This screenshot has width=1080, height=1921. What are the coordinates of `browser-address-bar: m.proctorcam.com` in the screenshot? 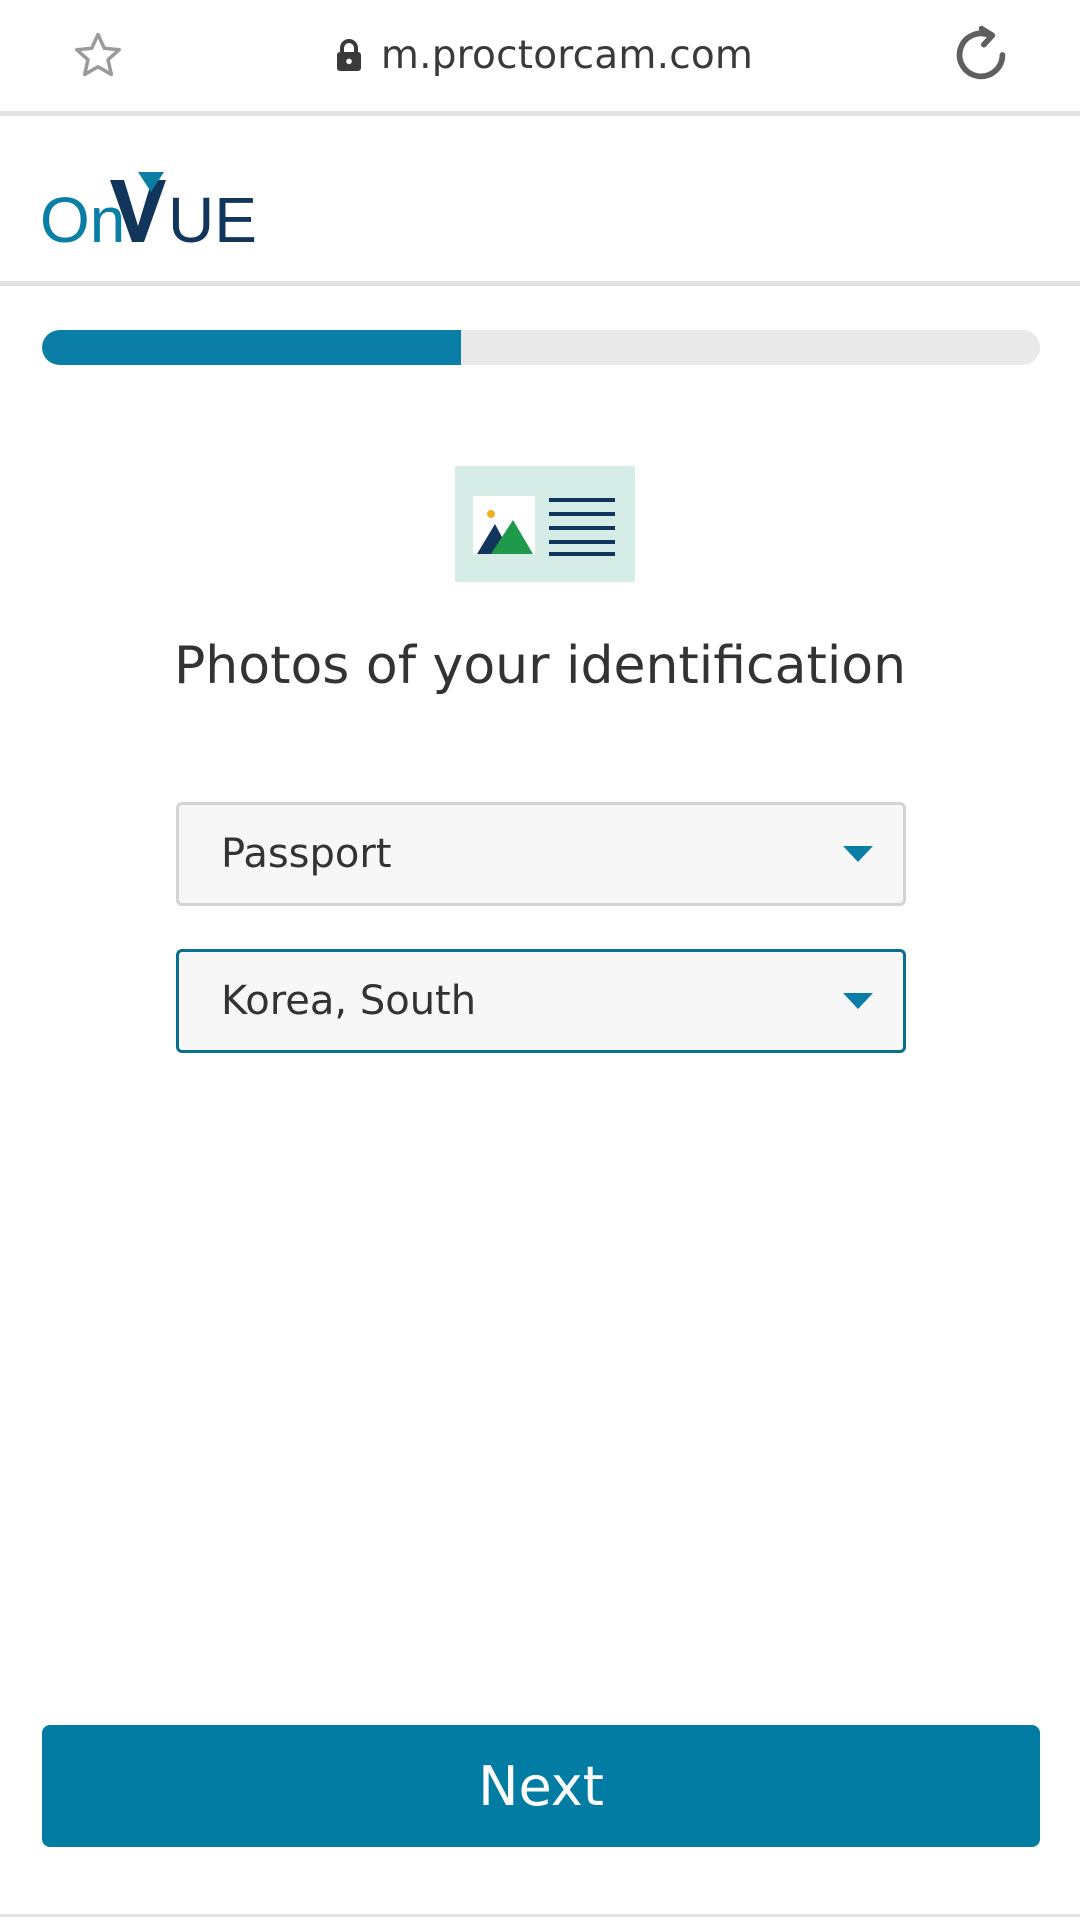 It's located at (540, 58).